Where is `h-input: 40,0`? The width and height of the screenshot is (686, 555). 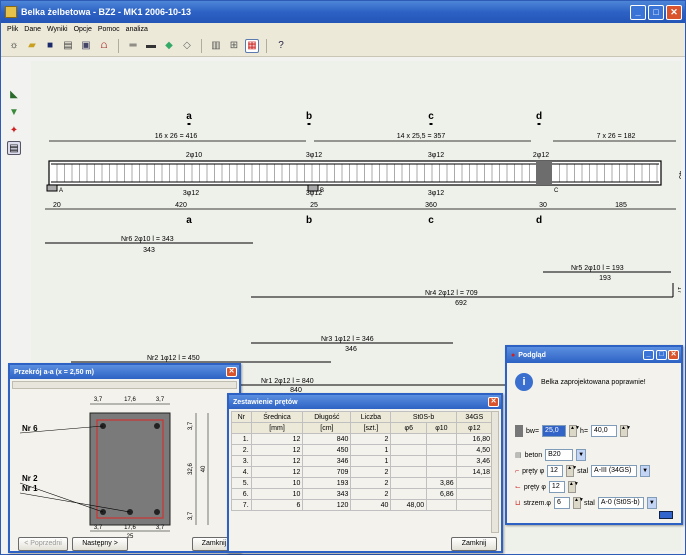
h-input: 40,0 is located at coordinates (604, 431).